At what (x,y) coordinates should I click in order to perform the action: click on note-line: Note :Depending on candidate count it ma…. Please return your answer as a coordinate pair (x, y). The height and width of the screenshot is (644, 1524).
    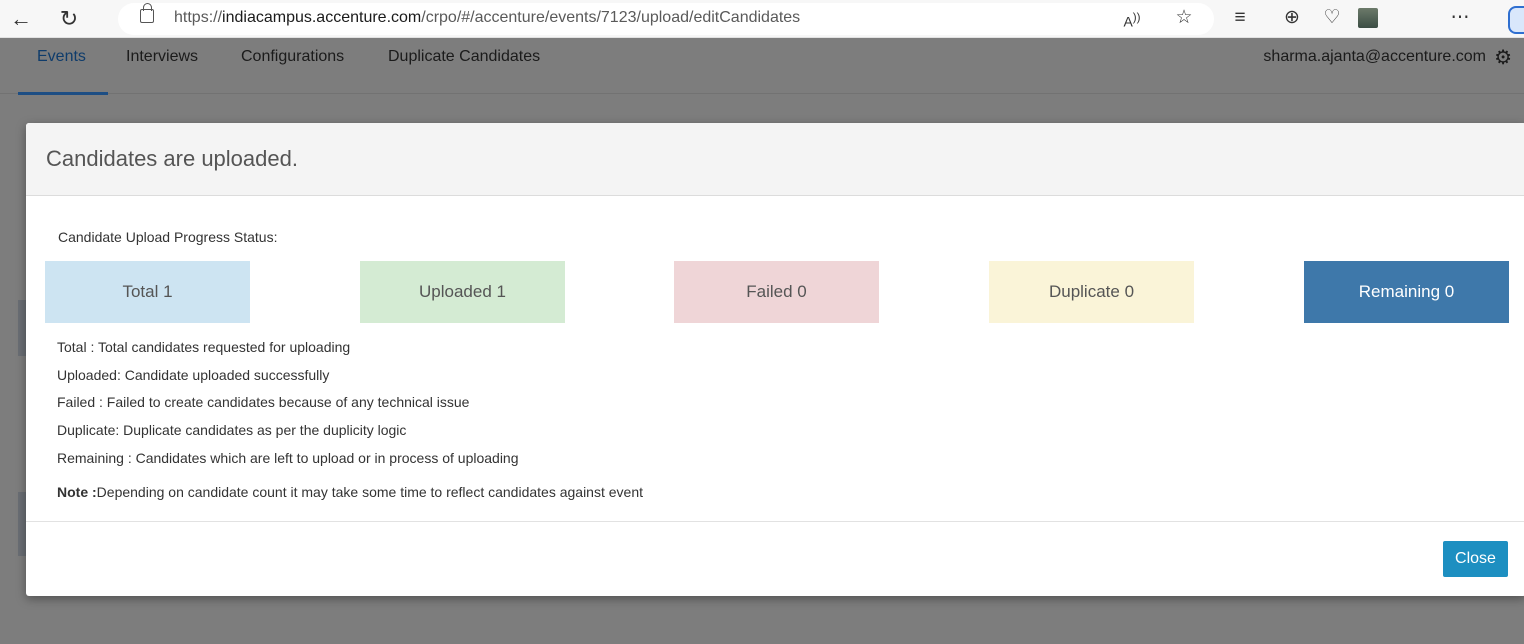
    Looking at the image, I should click on (350, 492).